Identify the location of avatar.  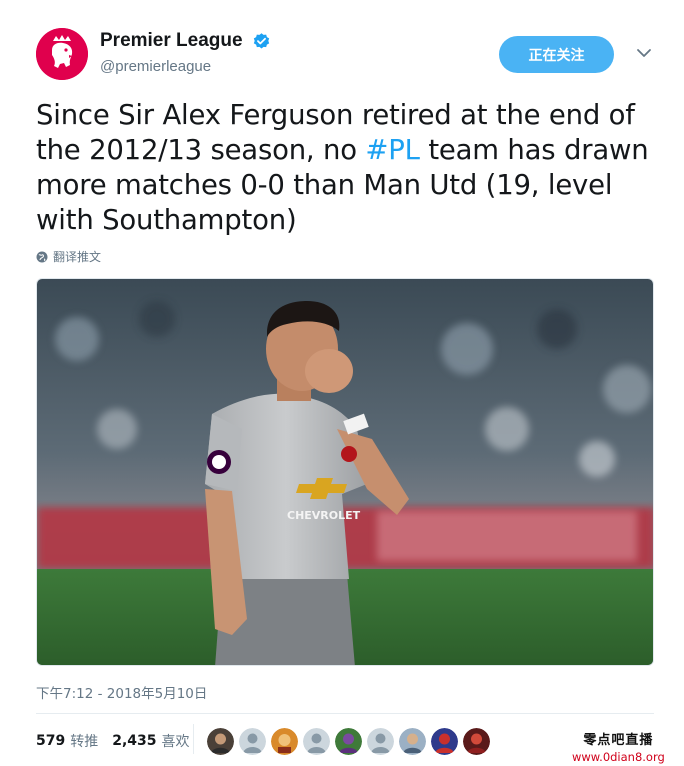
(62, 54).